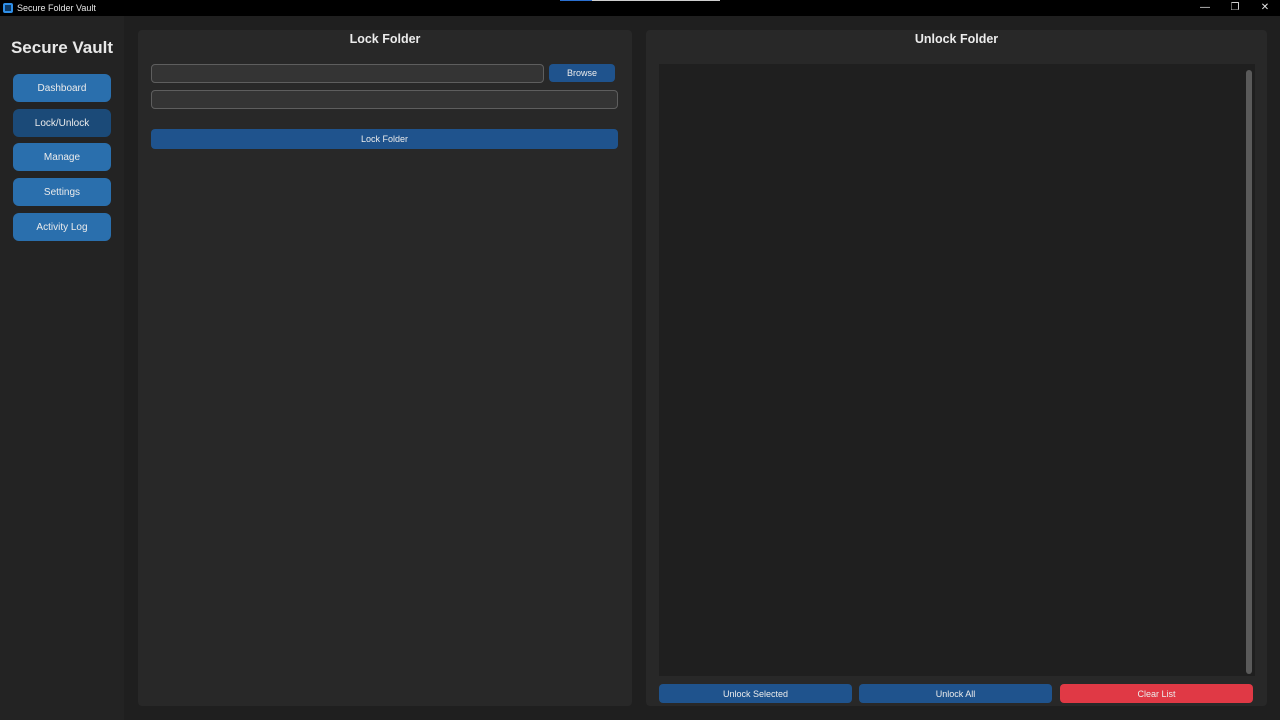 The width and height of the screenshot is (1280, 720). What do you see at coordinates (385, 39) in the screenshot?
I see `lock-panel-title: Lock Folder` at bounding box center [385, 39].